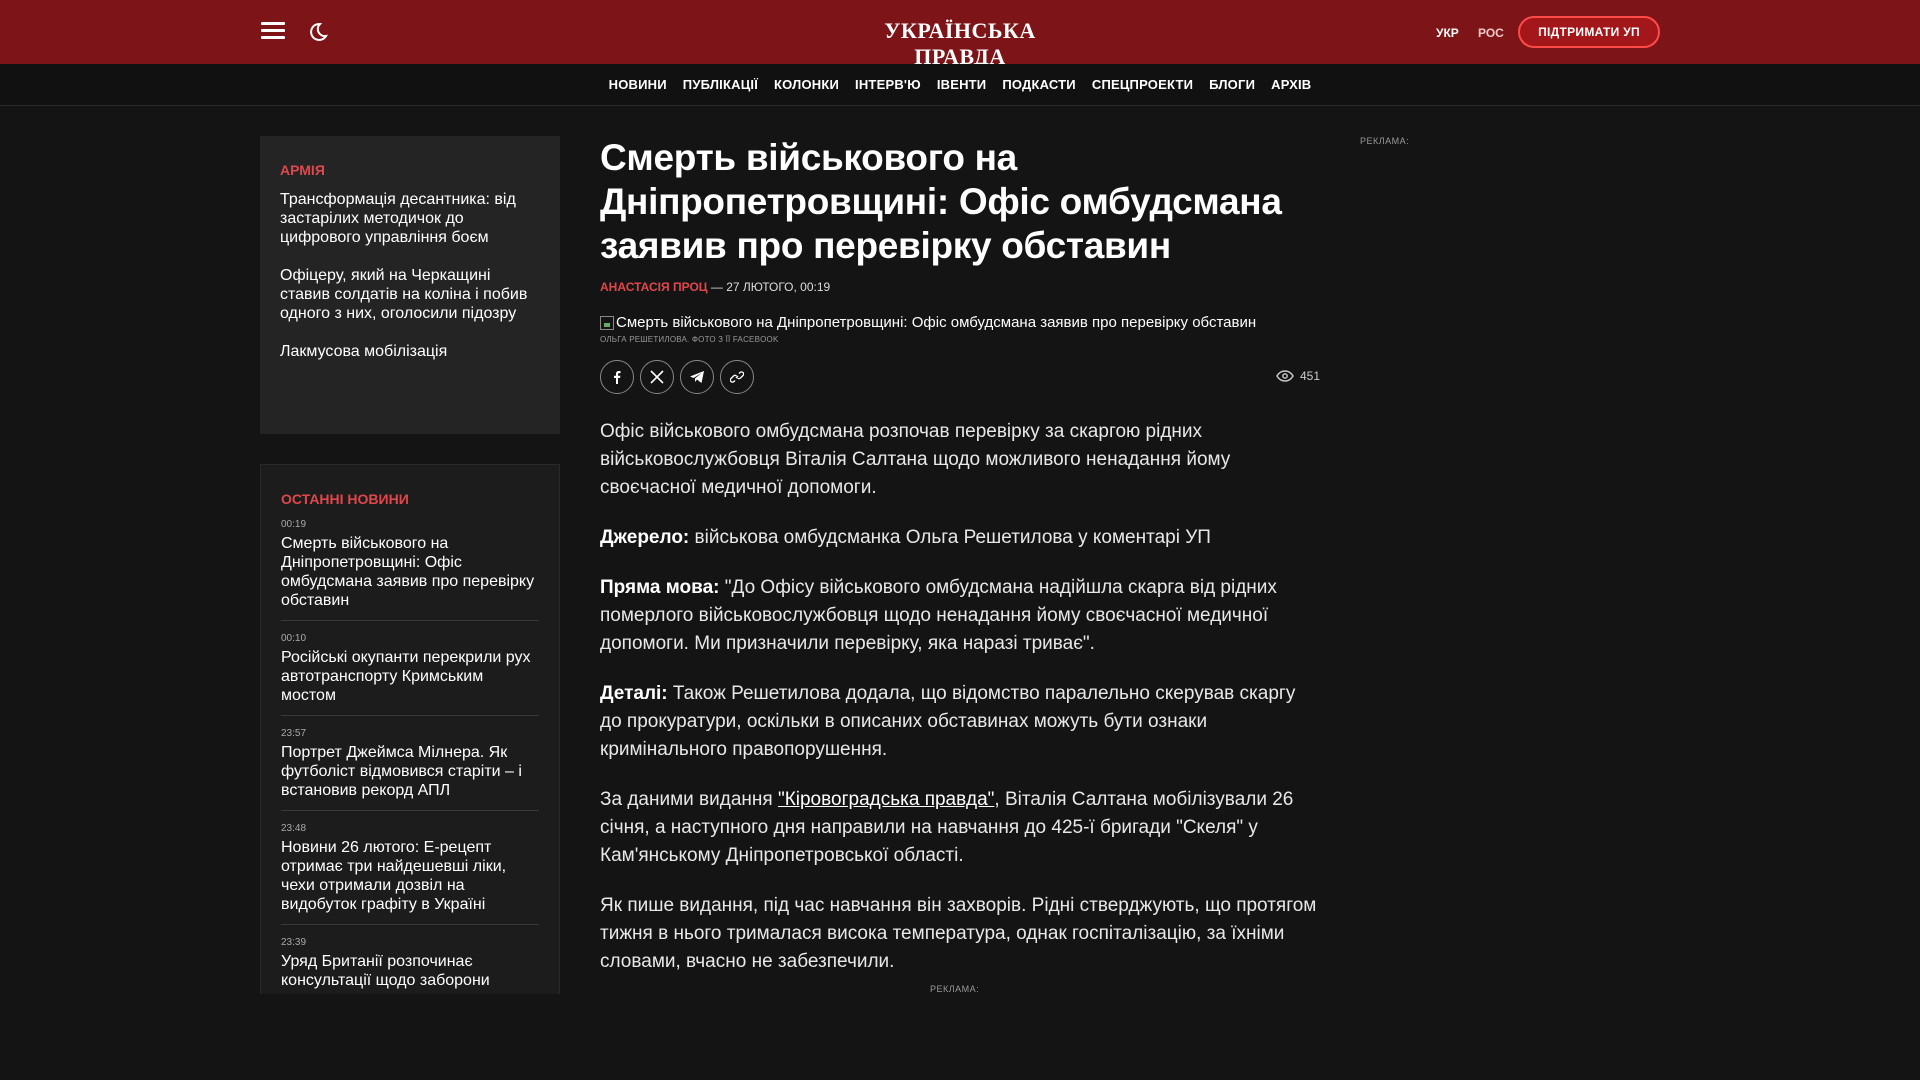  I want to click on page-bottom, so click(960, 1037).